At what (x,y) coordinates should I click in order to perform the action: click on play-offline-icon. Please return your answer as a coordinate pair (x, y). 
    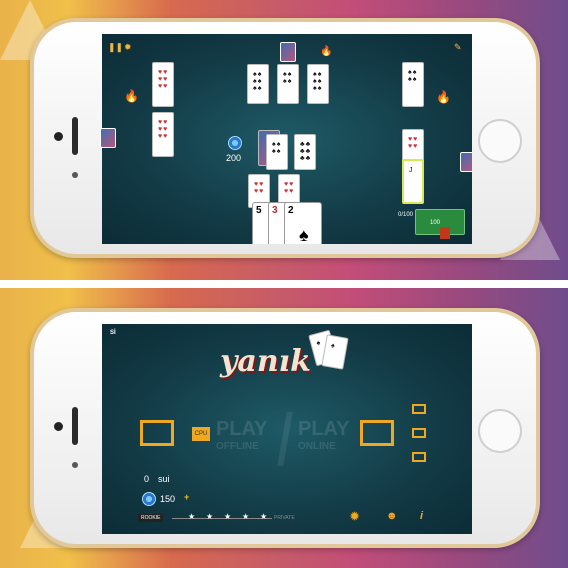
    Looking at the image, I should click on (157, 433).